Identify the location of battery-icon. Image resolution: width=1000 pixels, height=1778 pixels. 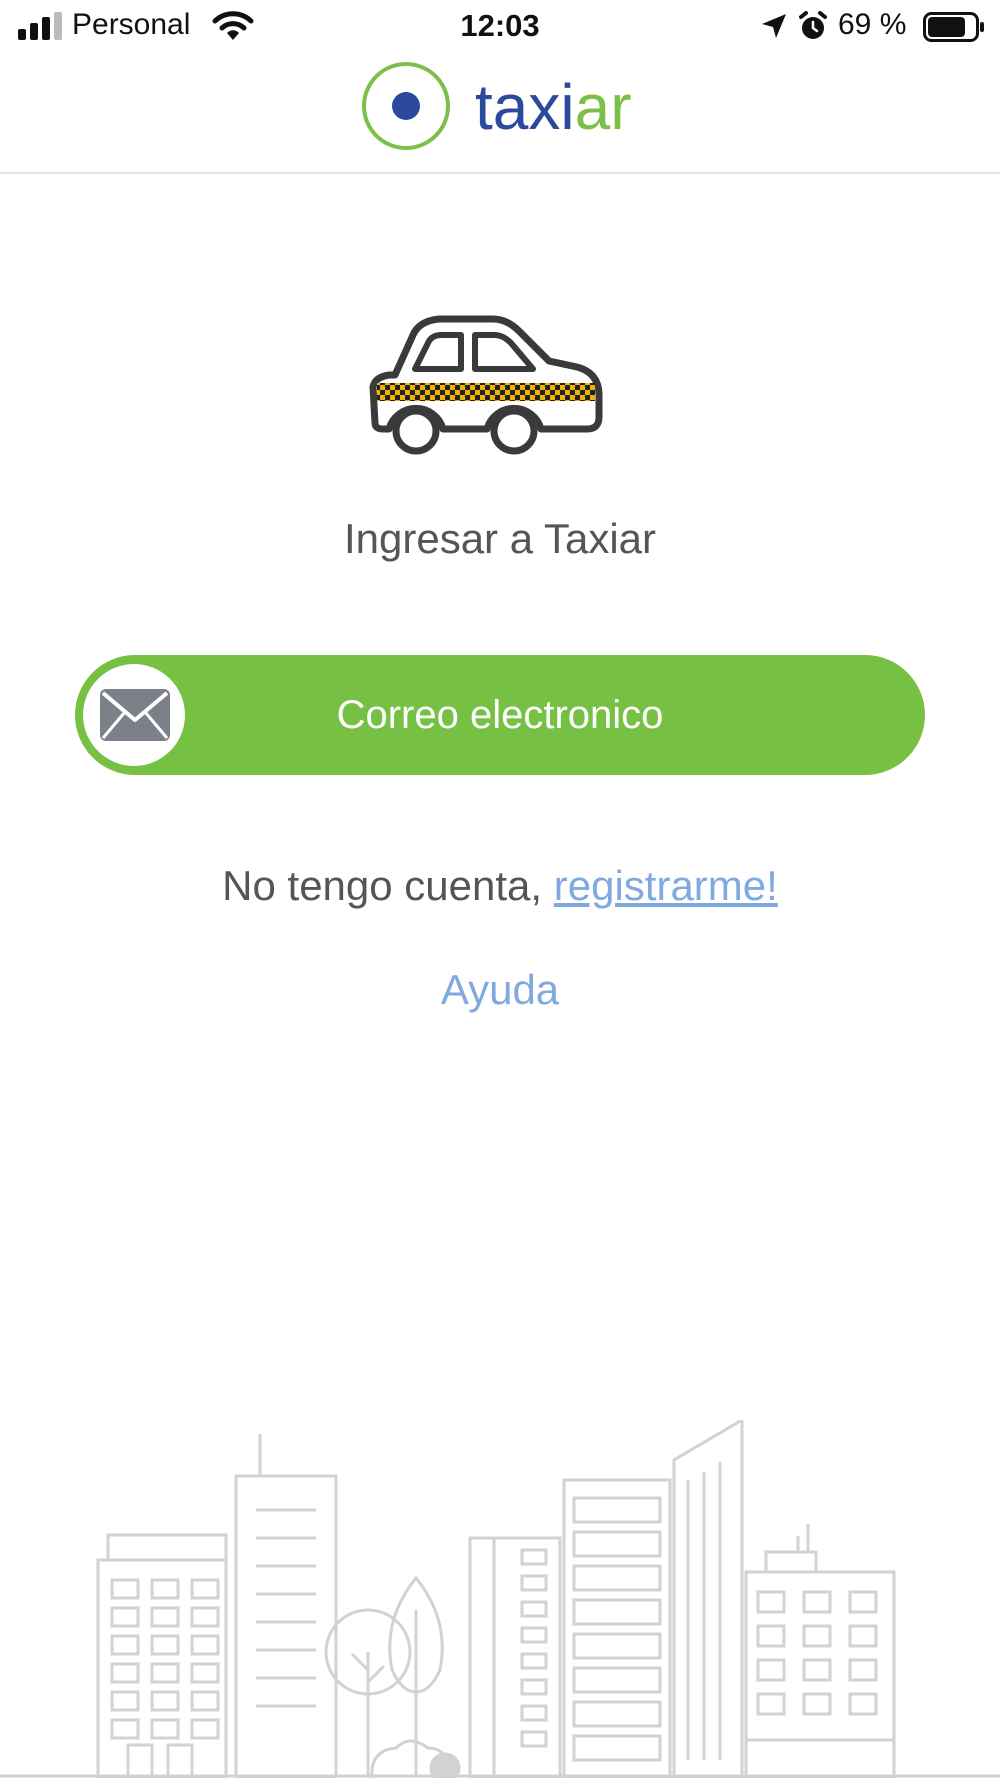
(953, 27).